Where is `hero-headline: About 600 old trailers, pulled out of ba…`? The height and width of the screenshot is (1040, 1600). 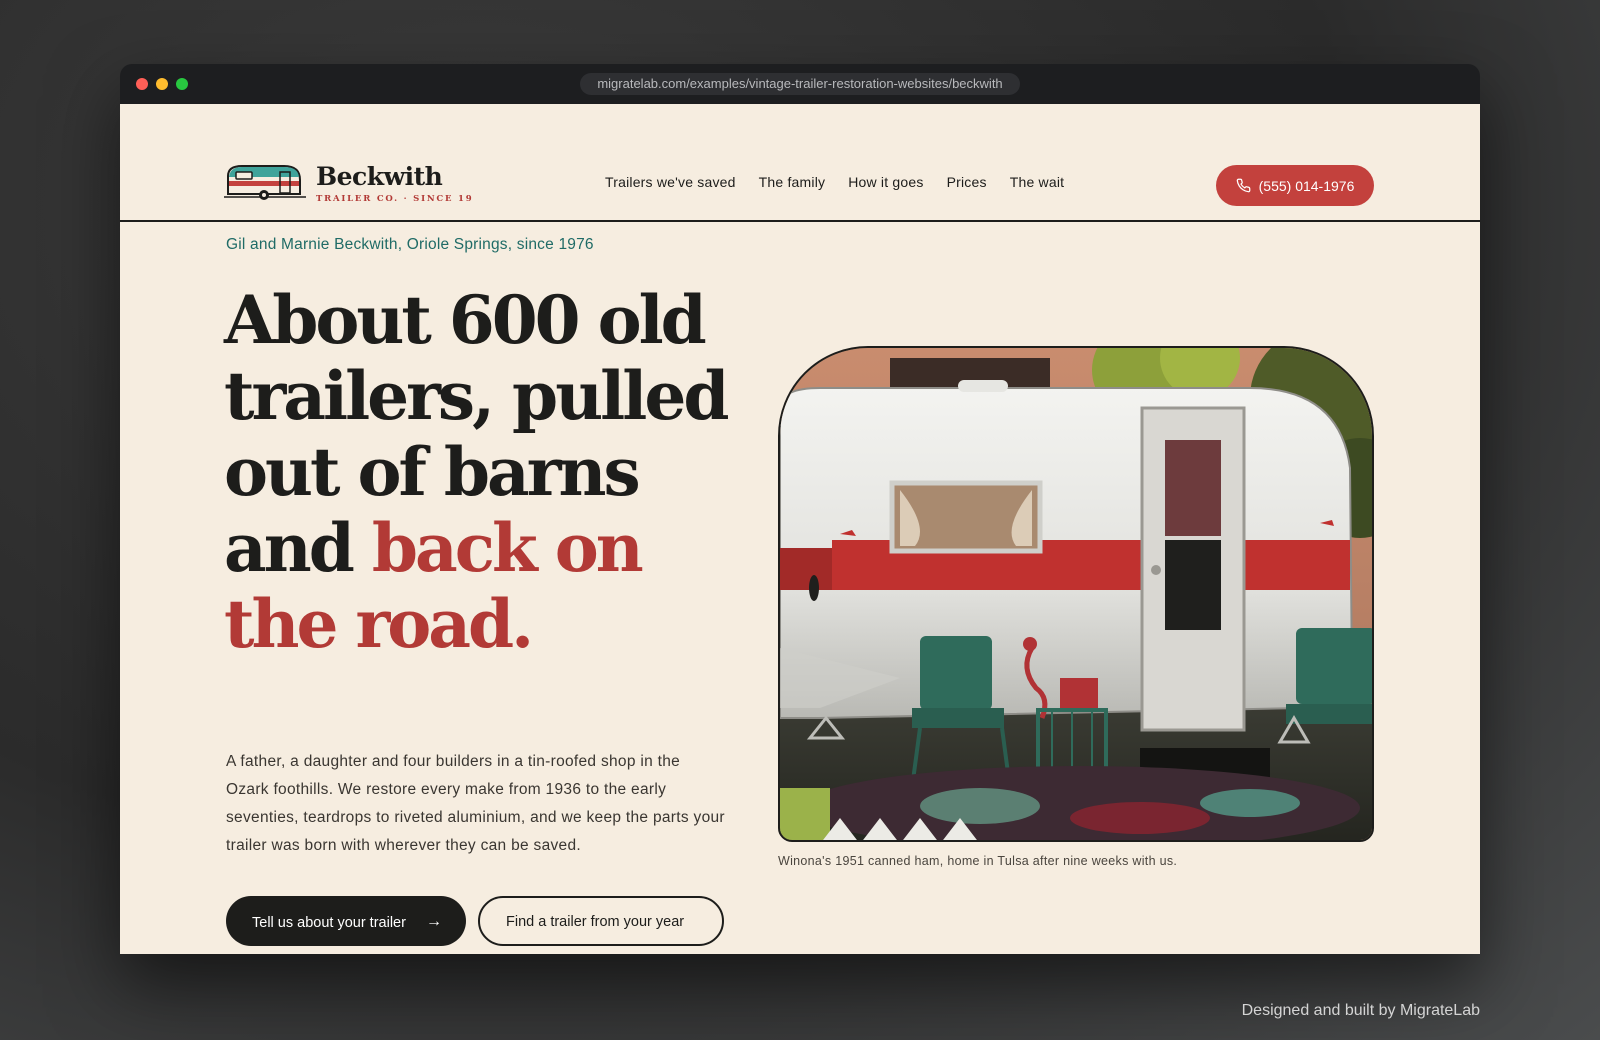 hero-headline: About 600 old trailers, pulled out of ba… is located at coordinates (484, 472).